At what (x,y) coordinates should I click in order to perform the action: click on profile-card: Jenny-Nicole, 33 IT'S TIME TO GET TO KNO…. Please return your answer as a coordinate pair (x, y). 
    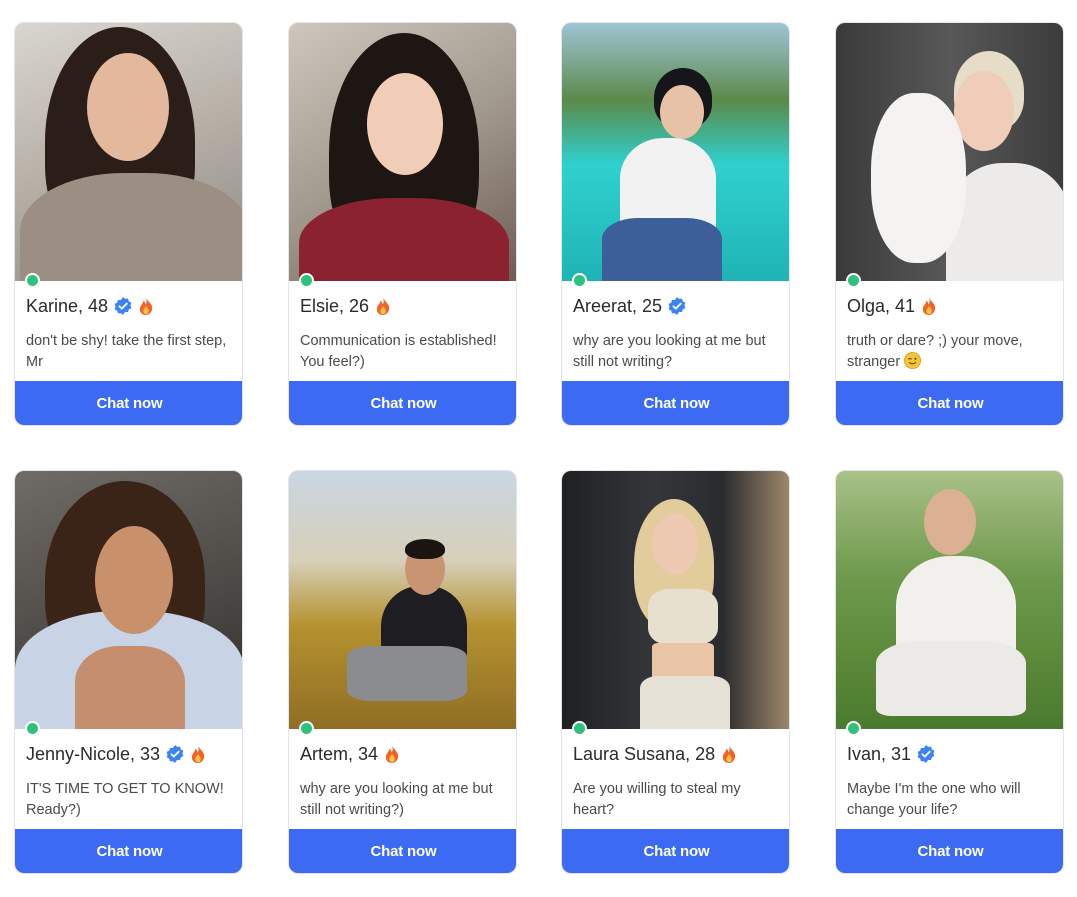
    Looking at the image, I should click on (128, 672).